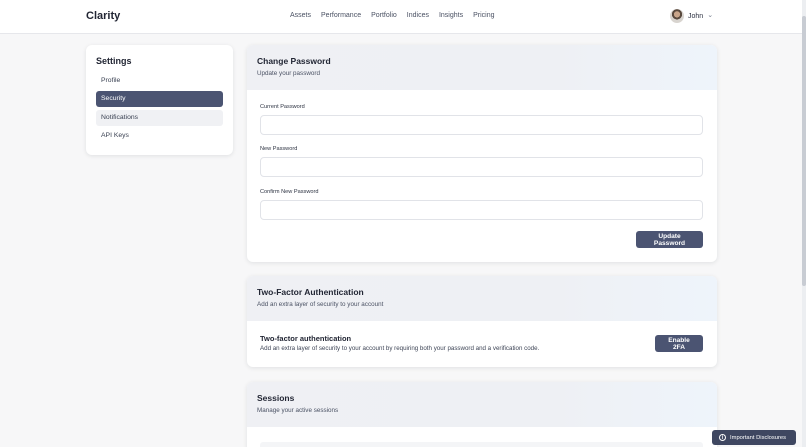 This screenshot has height=447, width=806. Describe the element at coordinates (298, 410) in the screenshot. I see `card-subtitle: Manage your active sessions` at that location.